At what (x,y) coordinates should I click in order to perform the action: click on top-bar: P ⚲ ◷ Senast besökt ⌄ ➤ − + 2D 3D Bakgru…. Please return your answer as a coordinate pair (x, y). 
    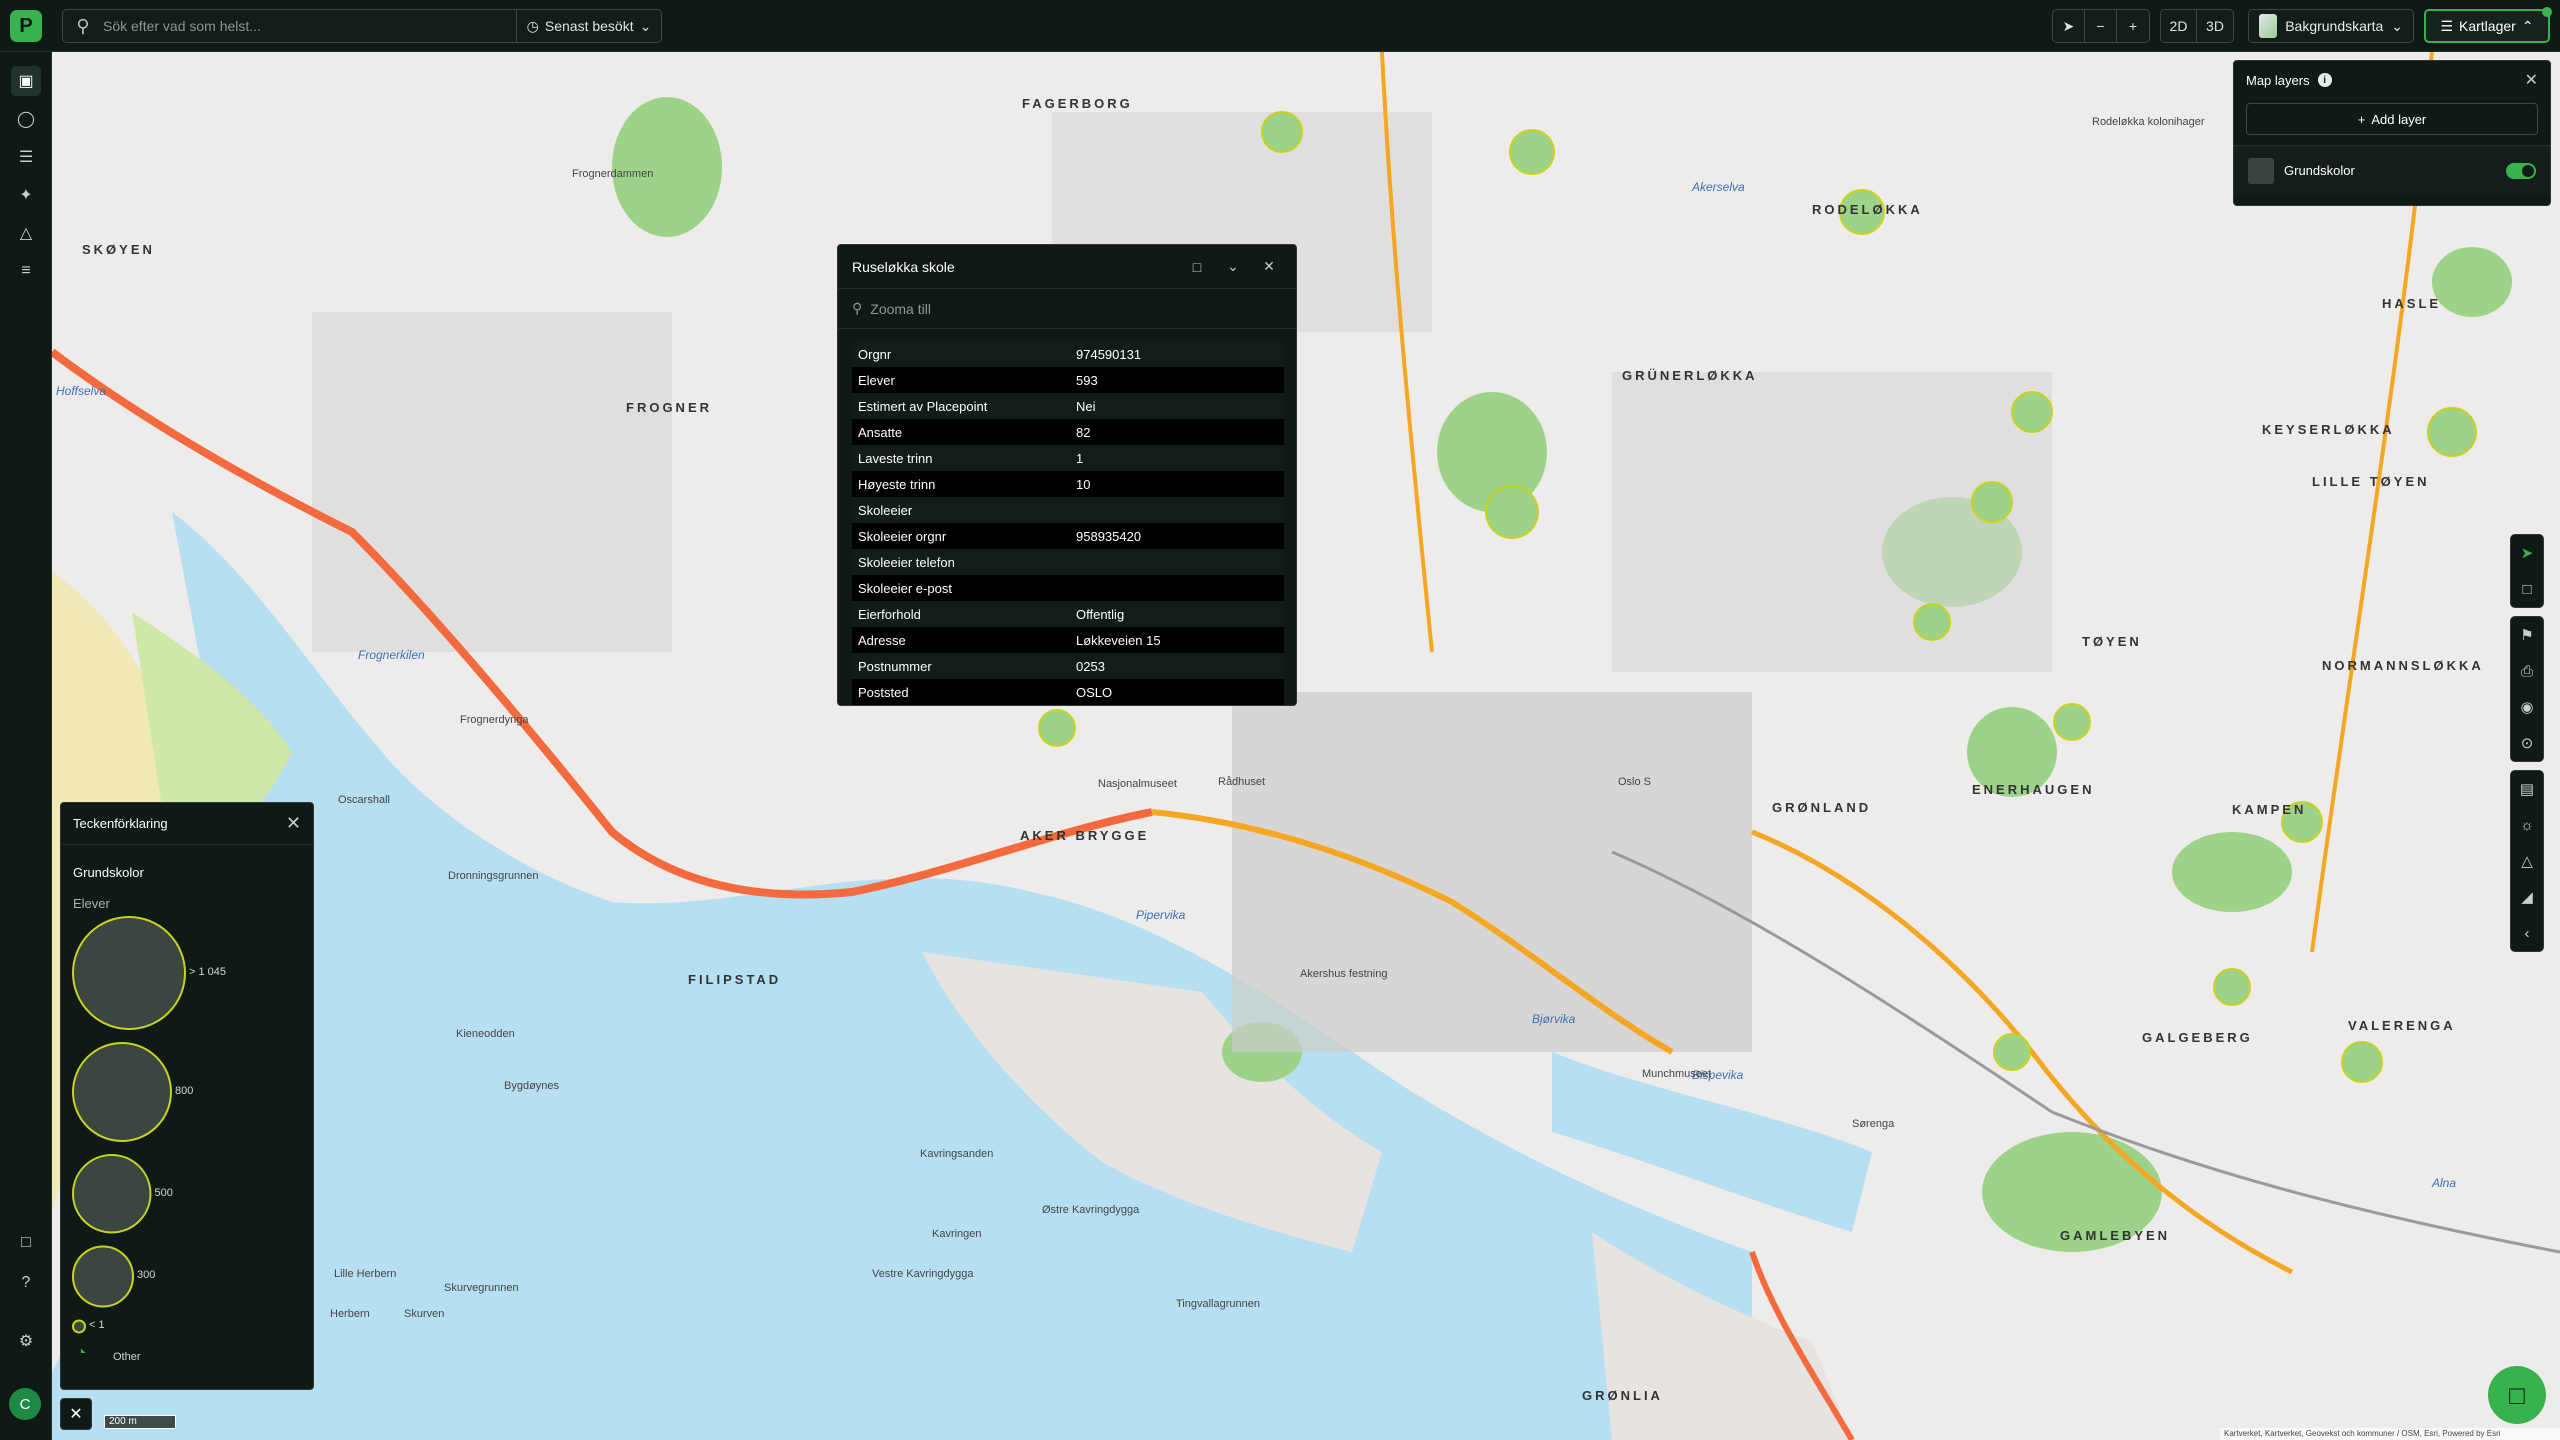
    Looking at the image, I should click on (1280, 26).